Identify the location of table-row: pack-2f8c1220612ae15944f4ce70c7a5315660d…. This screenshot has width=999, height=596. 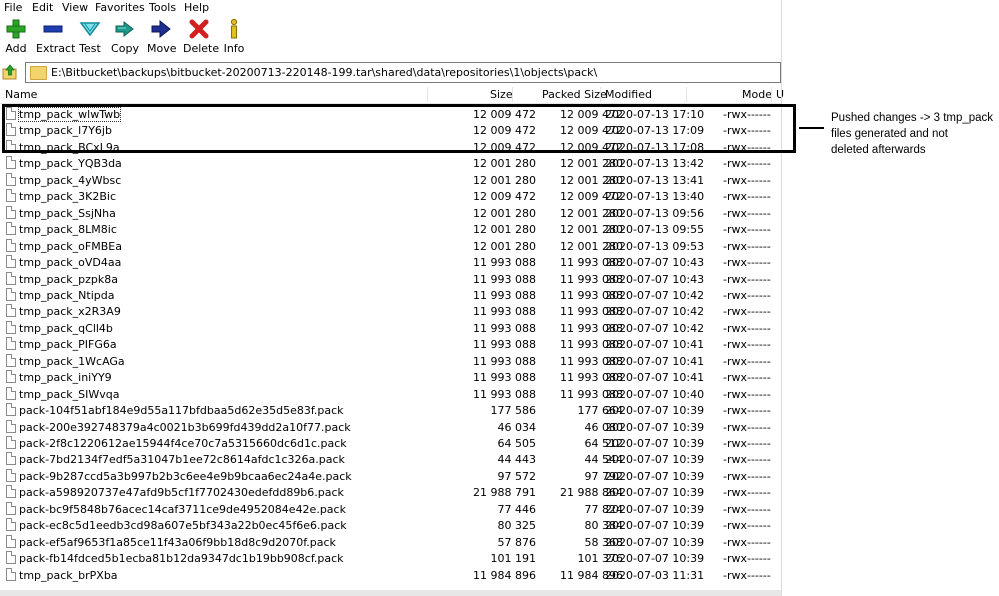
(390, 443).